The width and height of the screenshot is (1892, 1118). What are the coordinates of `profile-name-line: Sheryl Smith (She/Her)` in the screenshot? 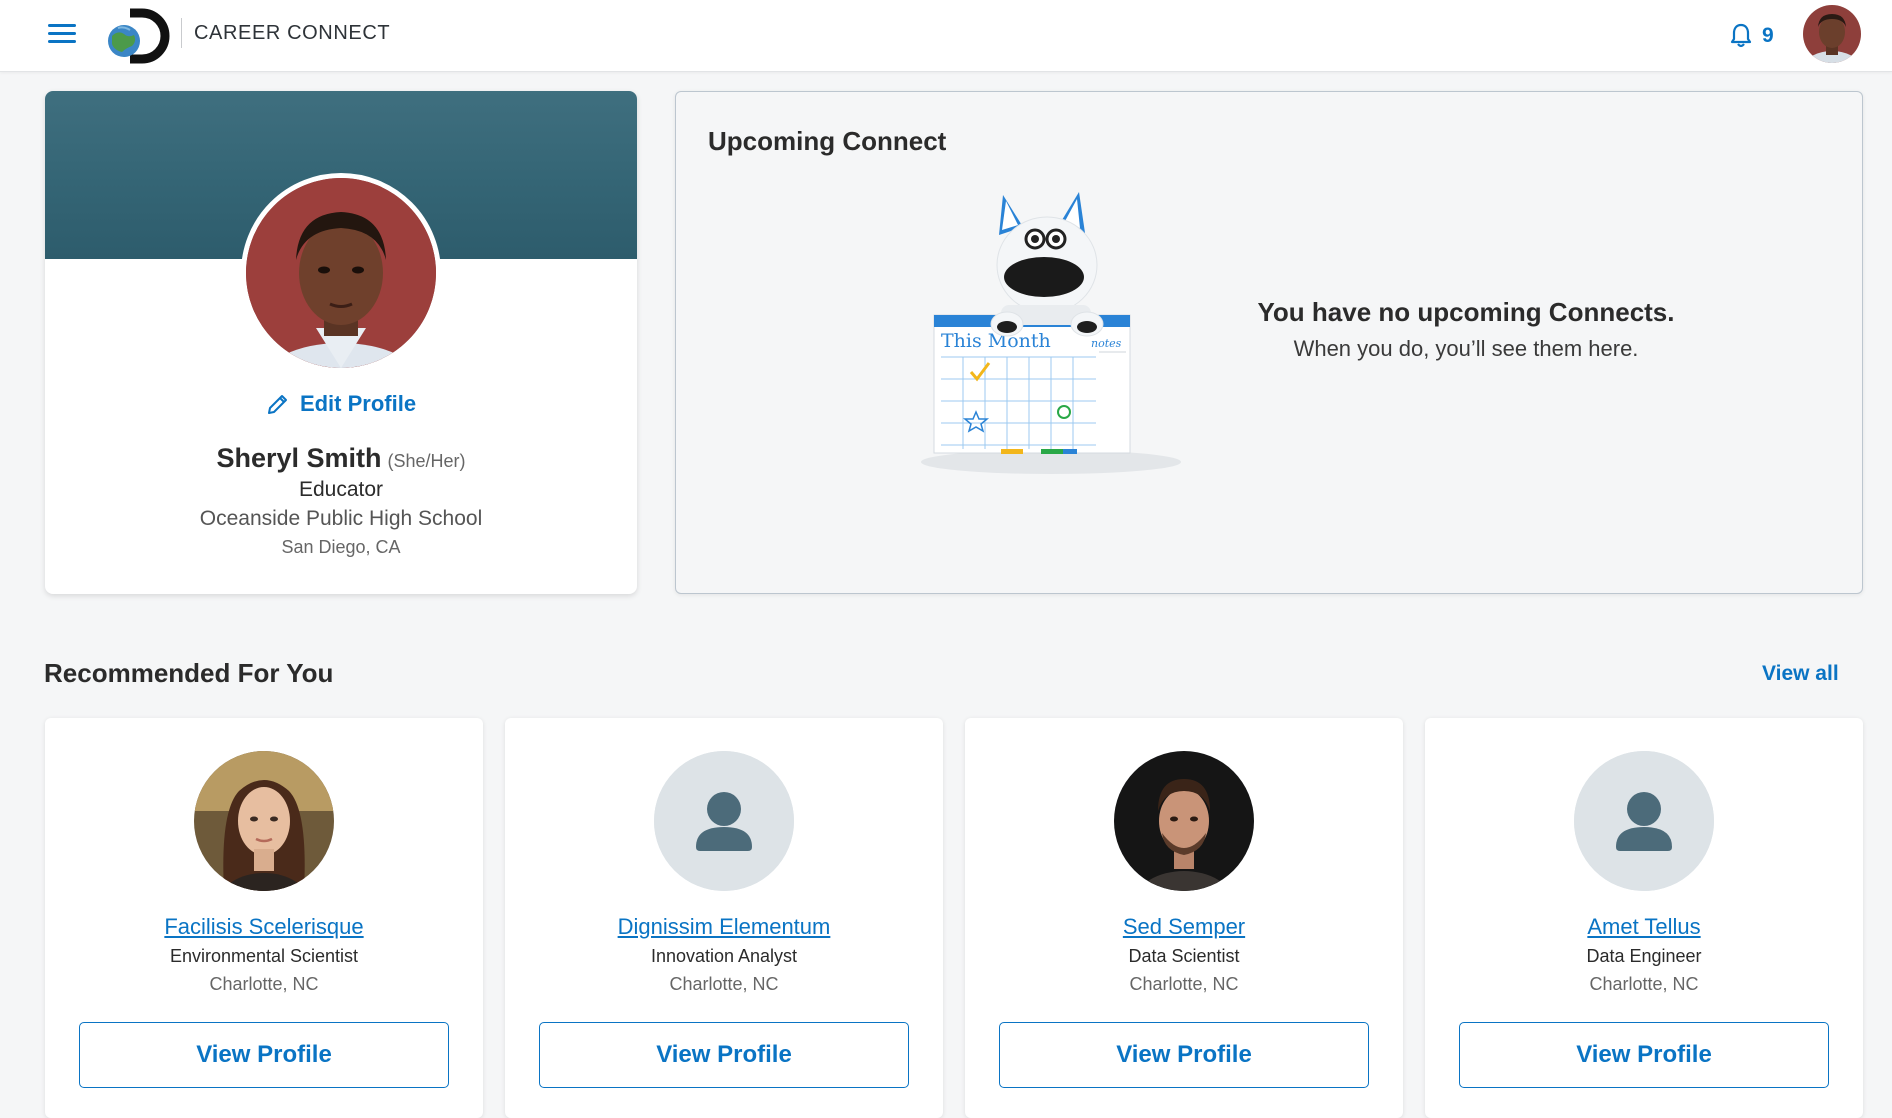 It's located at (341, 458).